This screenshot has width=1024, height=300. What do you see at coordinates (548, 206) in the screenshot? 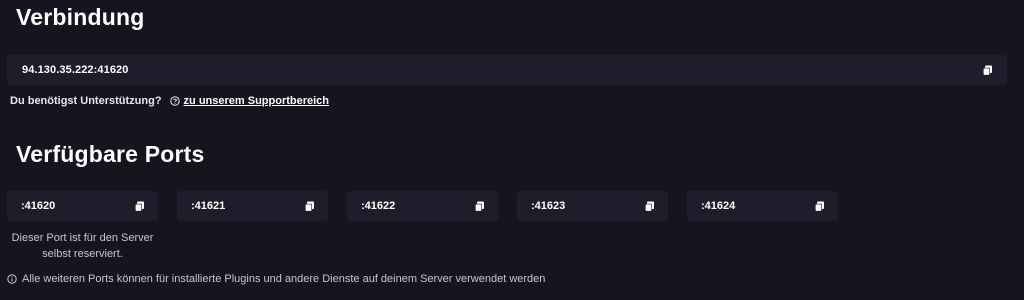
I see `port-value: :41623` at bounding box center [548, 206].